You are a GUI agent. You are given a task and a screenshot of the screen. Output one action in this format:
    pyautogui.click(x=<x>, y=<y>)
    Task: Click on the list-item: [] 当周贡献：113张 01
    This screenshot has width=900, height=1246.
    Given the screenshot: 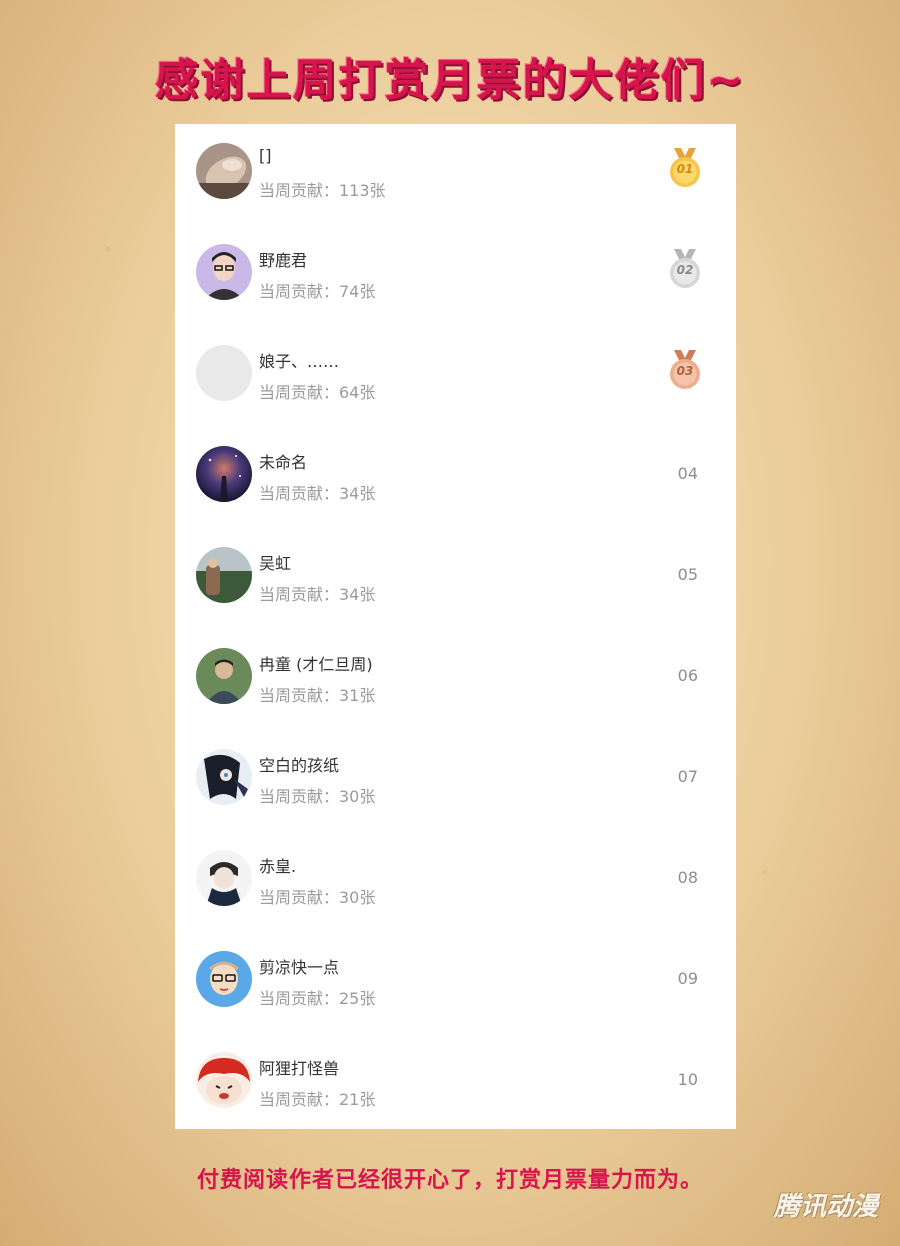 What is the action you would take?
    pyautogui.click(x=455, y=174)
    